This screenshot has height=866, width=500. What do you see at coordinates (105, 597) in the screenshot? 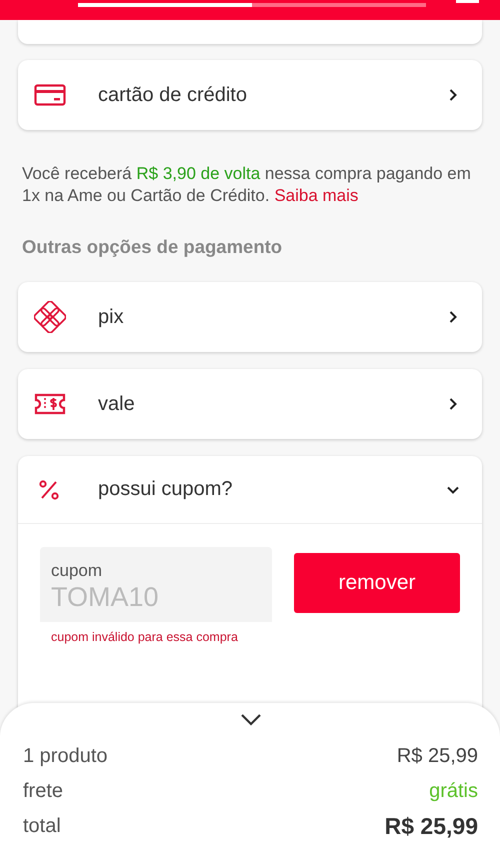
I see `field-value: TOMA10` at bounding box center [105, 597].